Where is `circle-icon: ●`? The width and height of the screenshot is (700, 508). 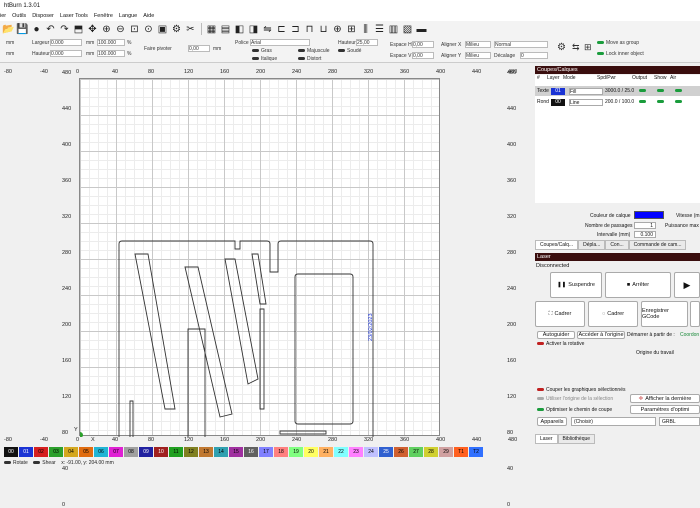
circle-icon: ● is located at coordinates (36, 29).